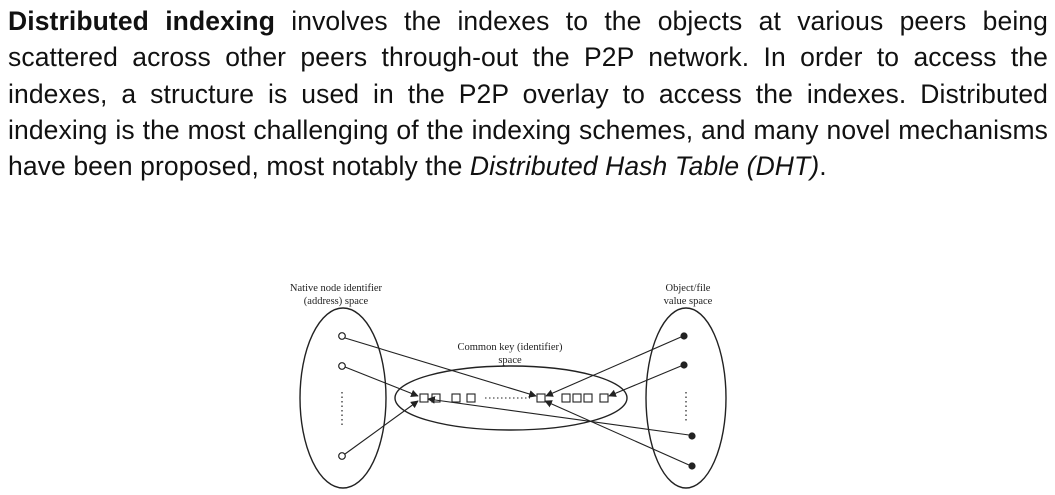  What do you see at coordinates (510, 347) in the screenshot?
I see `key-space-label-line1: Common key (identifier)` at bounding box center [510, 347].